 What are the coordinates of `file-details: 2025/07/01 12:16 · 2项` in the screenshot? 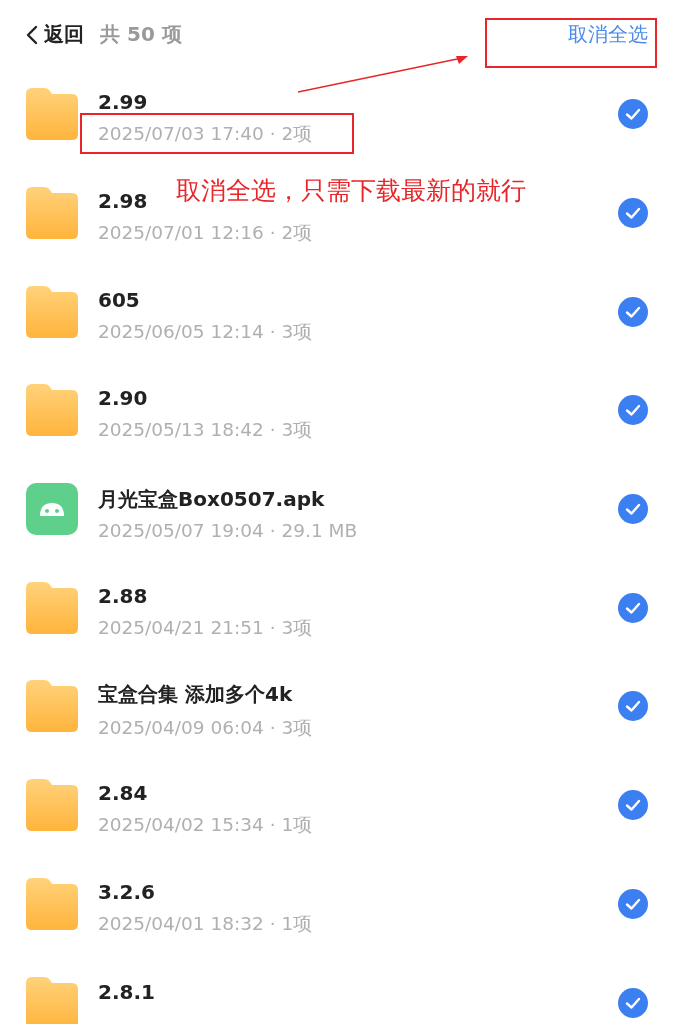 It's located at (205, 233).